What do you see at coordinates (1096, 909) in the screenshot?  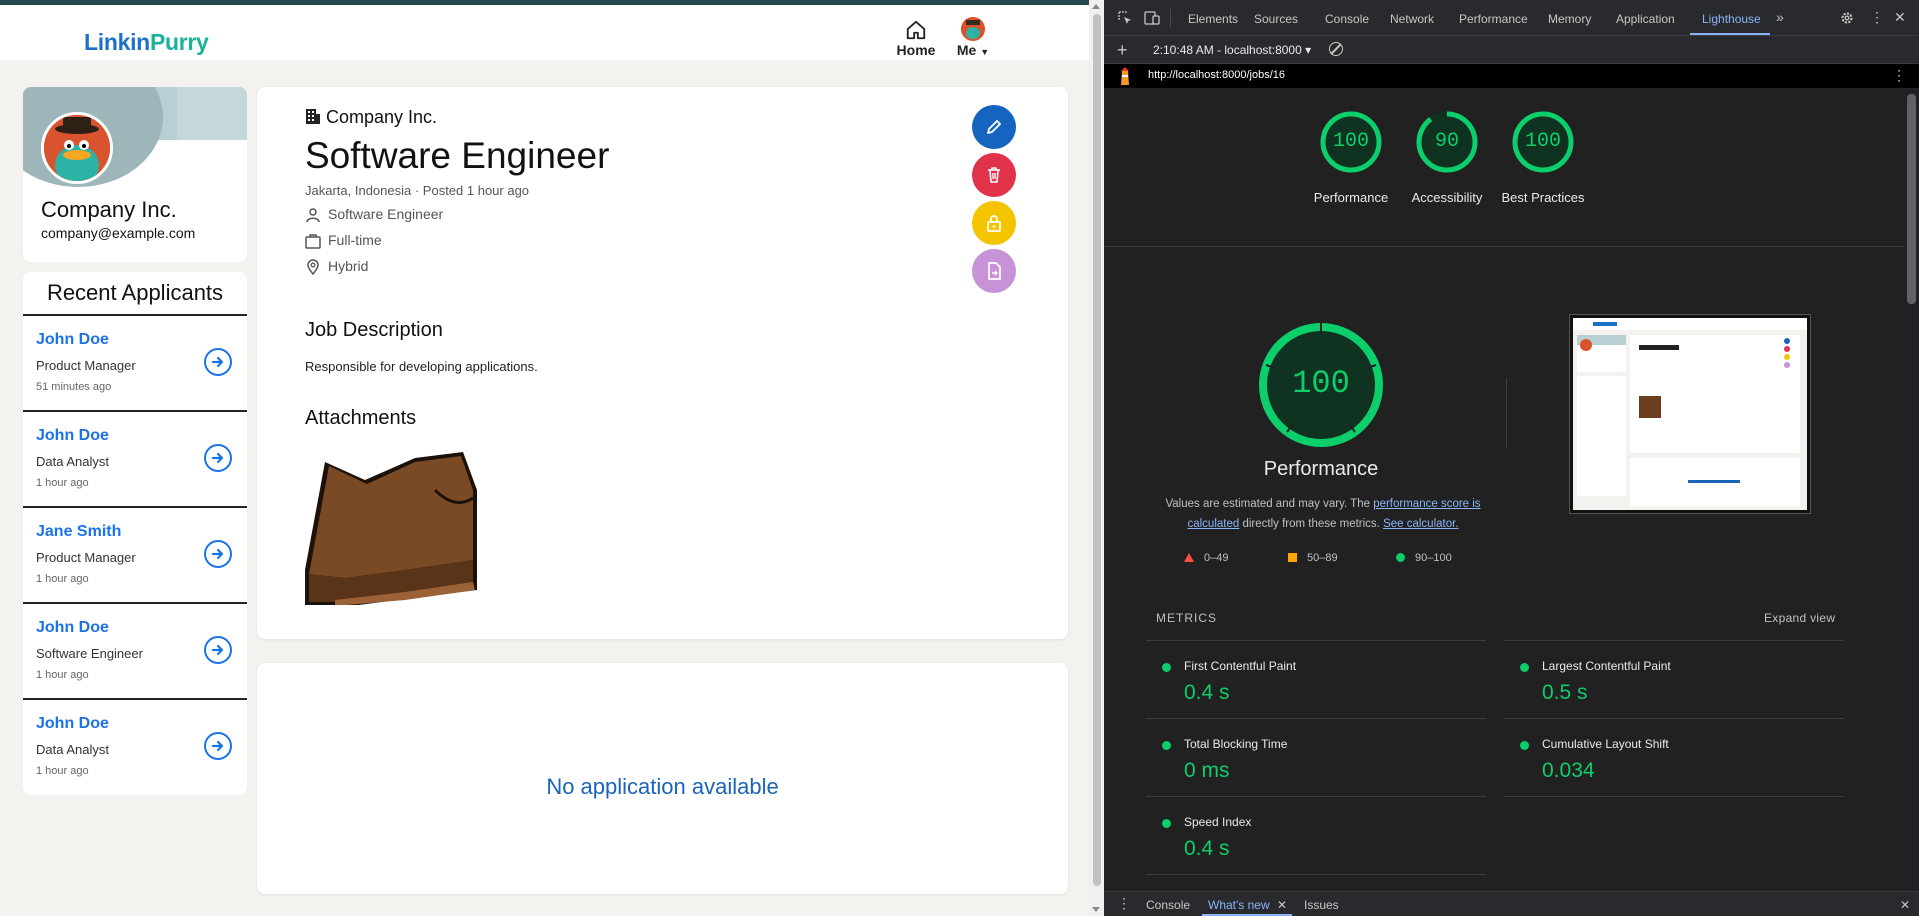 I see `scroll-down-arrow-icon` at bounding box center [1096, 909].